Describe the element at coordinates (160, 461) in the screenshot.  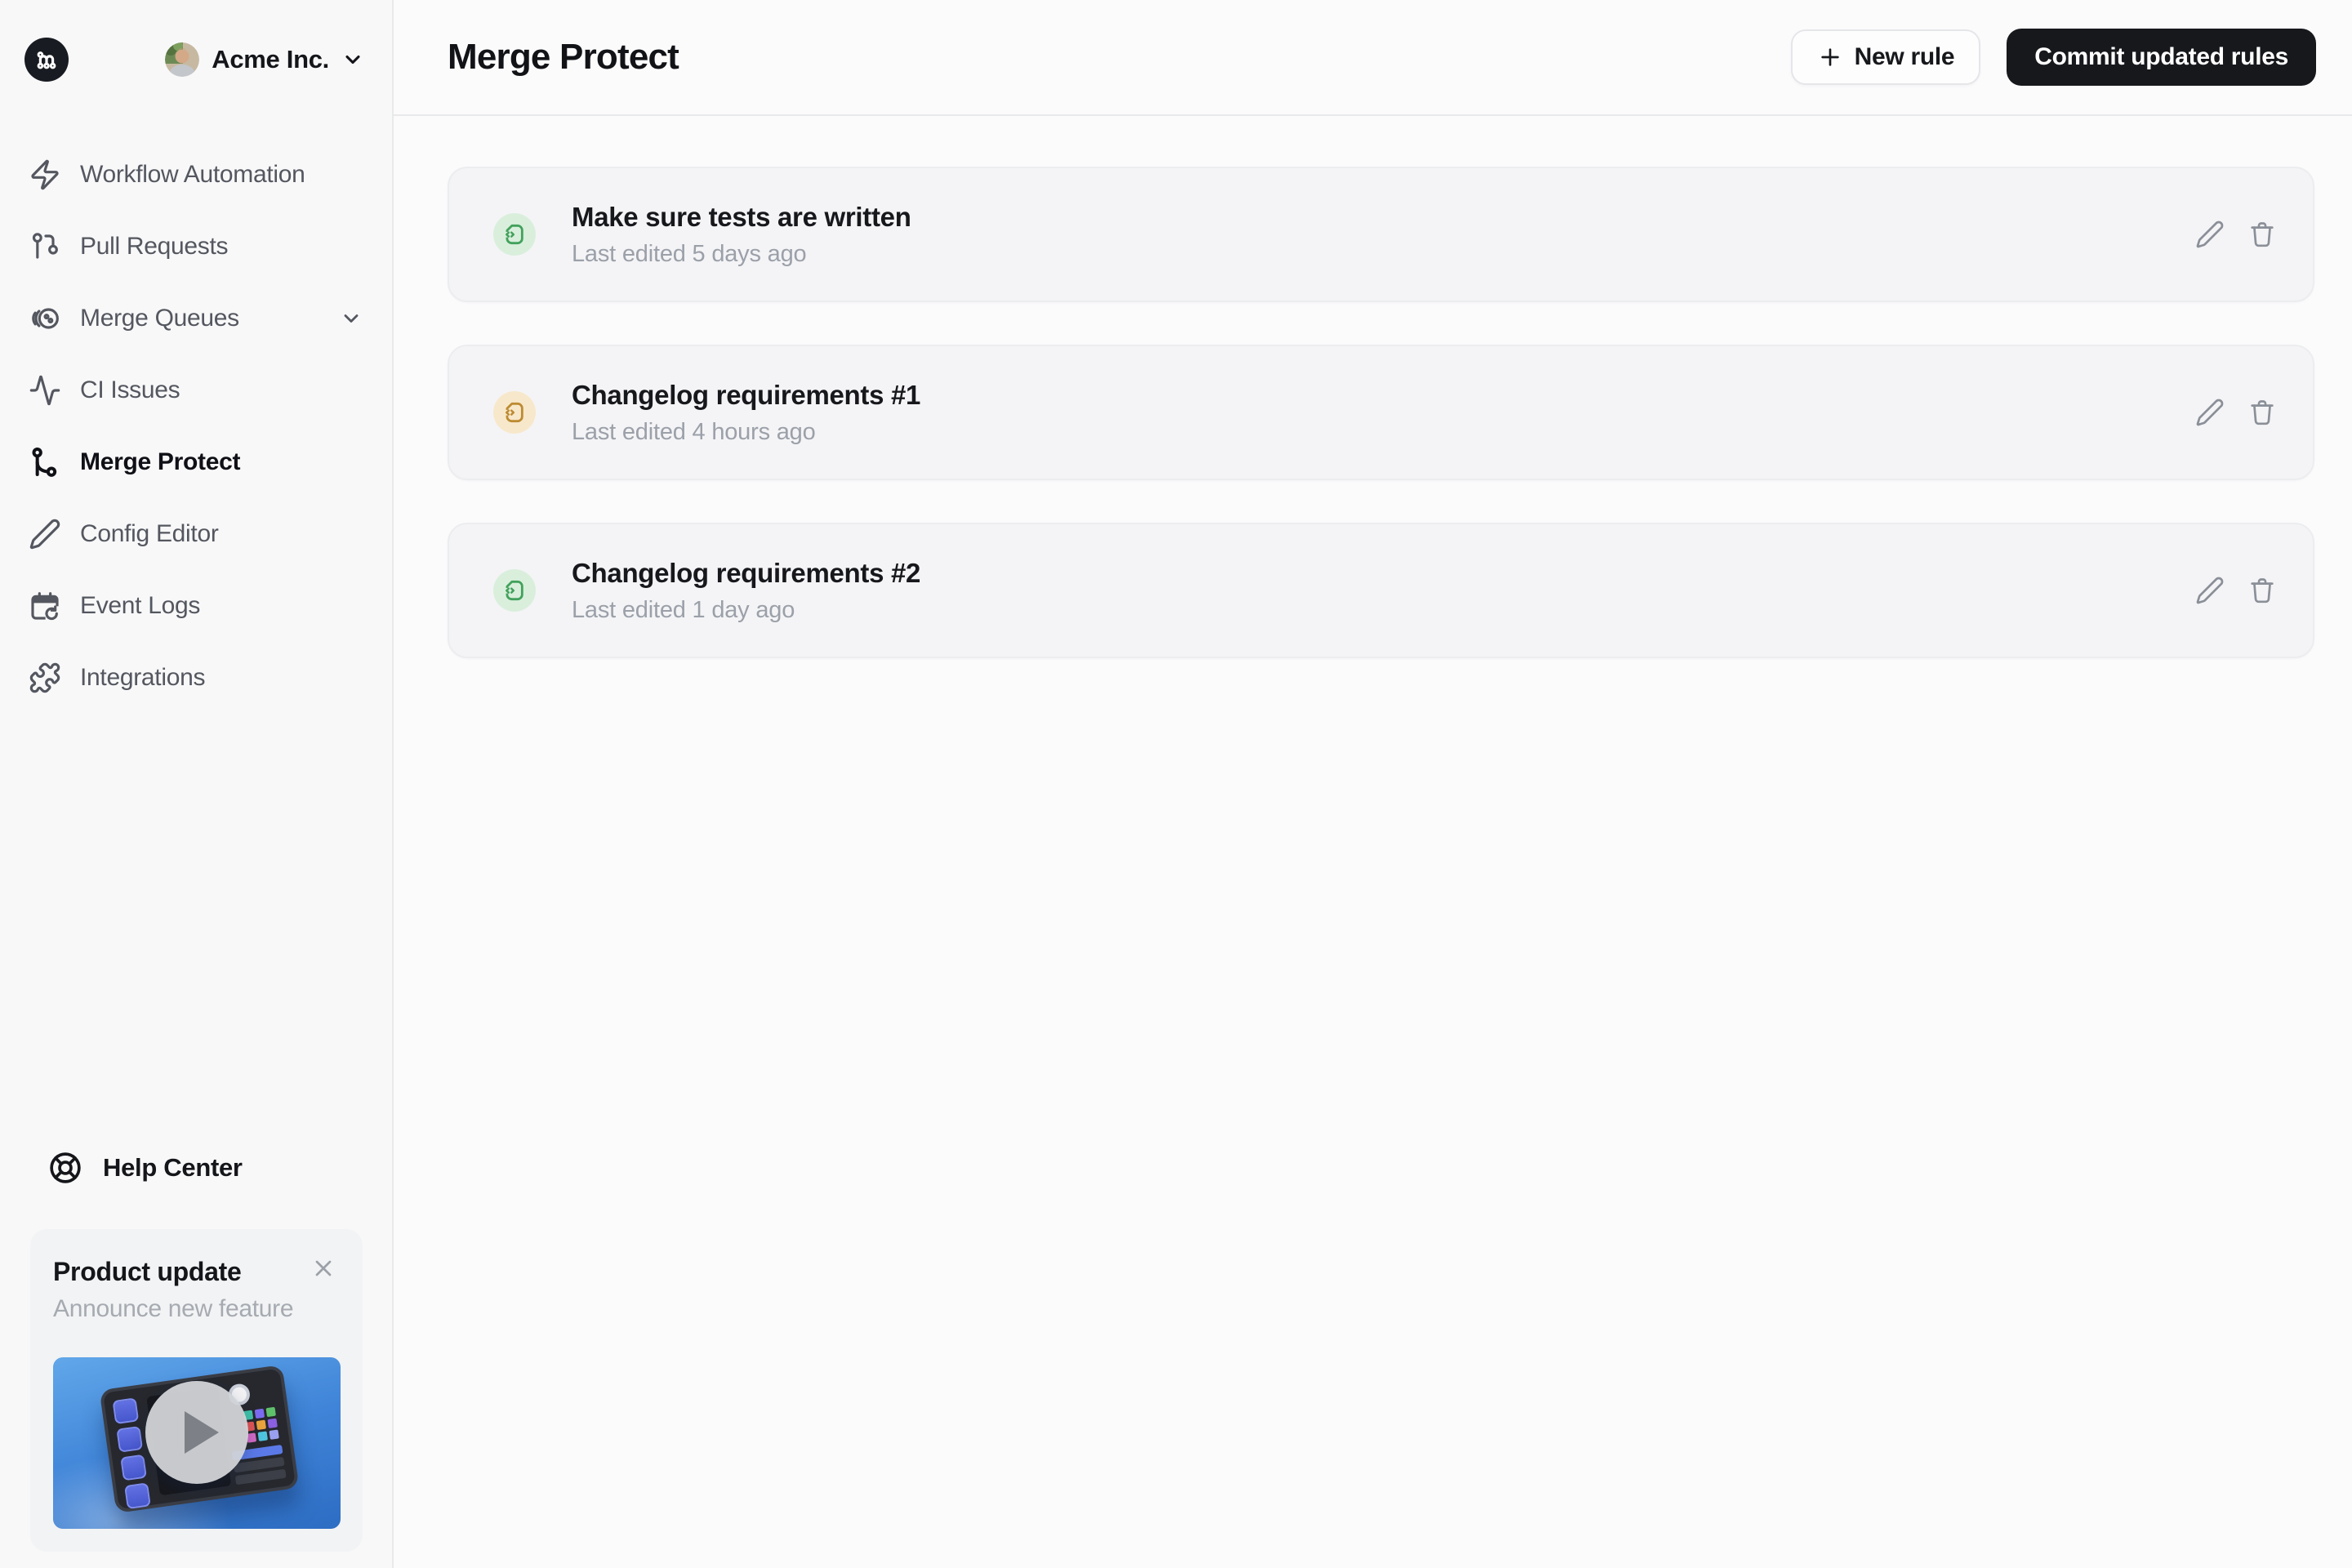
I see `sidebar-item-label: Merge Protect` at that location.